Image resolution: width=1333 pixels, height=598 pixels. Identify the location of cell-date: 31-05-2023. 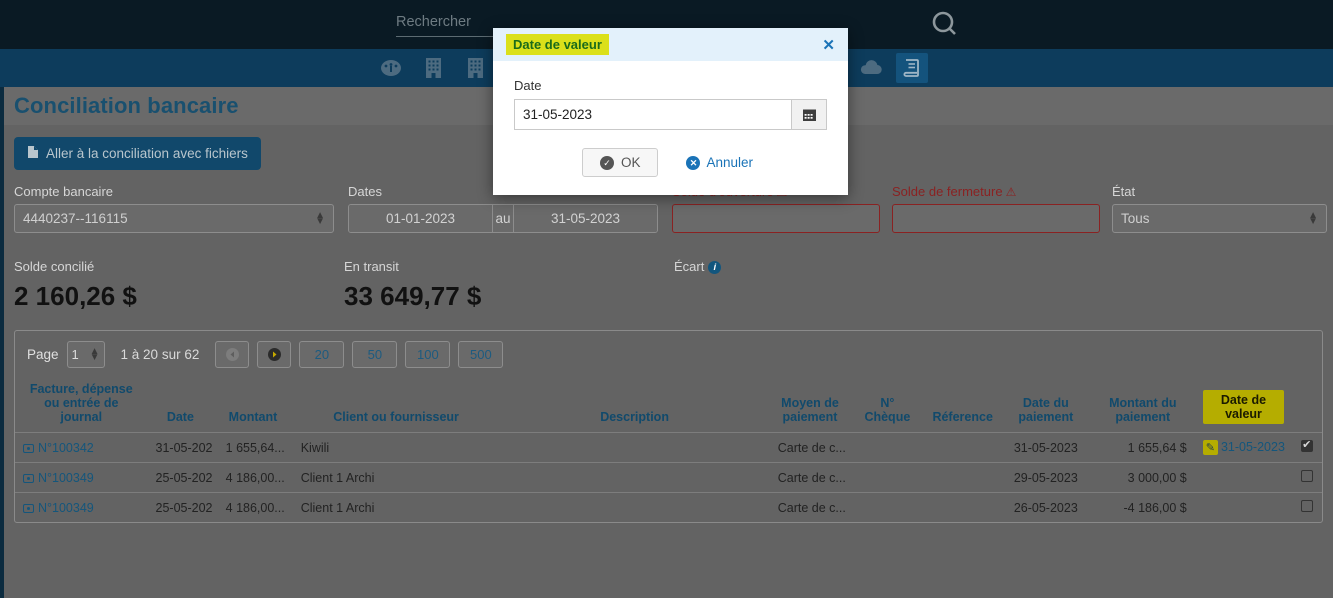
(180, 447).